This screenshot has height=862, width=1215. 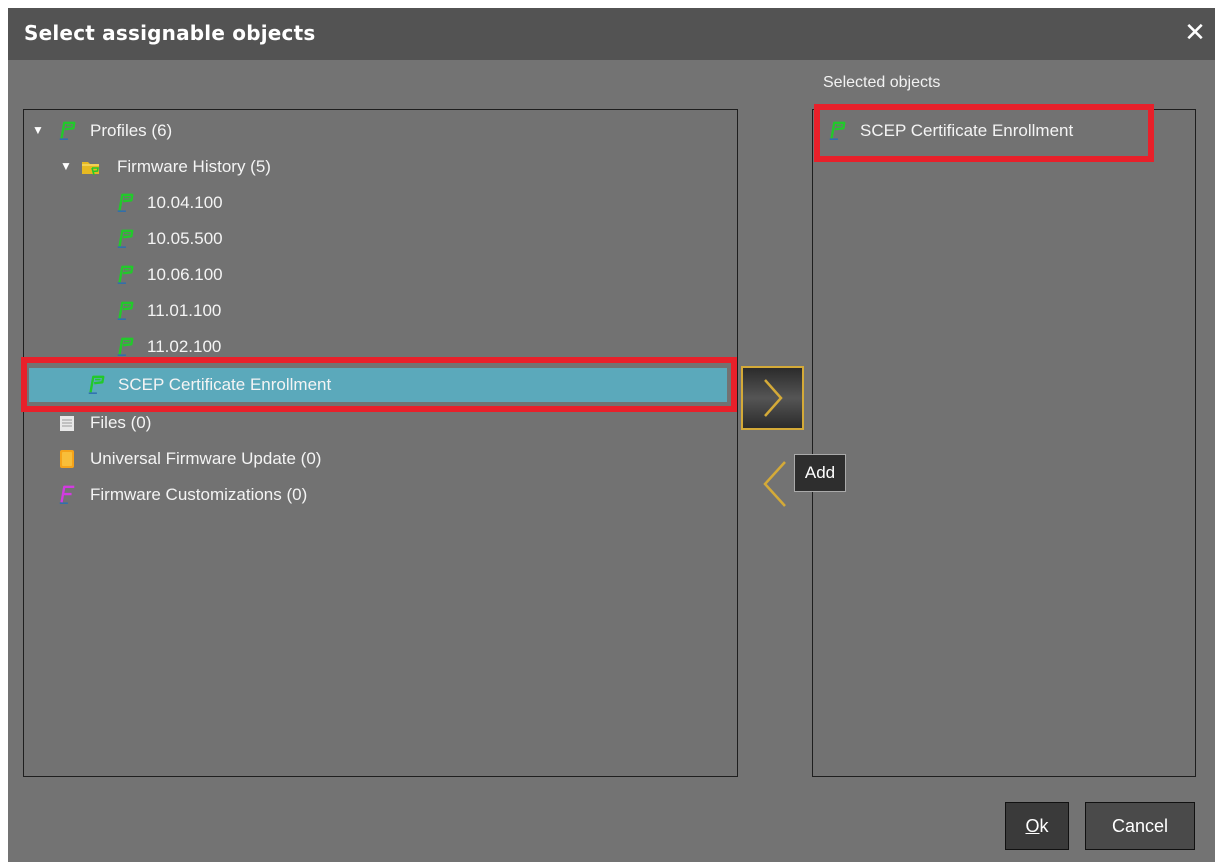 I want to click on add-tooltip: Add, so click(x=820, y=473).